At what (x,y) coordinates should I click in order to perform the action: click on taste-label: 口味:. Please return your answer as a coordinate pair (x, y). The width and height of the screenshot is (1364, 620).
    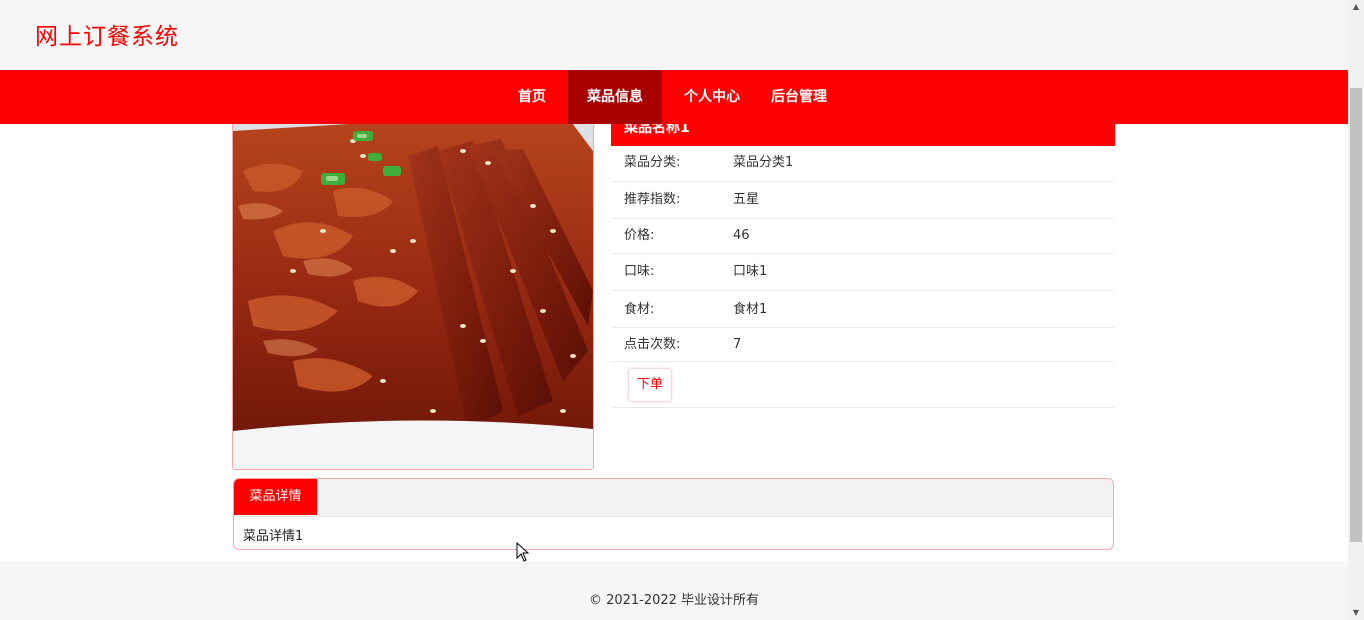
    Looking at the image, I should click on (639, 271).